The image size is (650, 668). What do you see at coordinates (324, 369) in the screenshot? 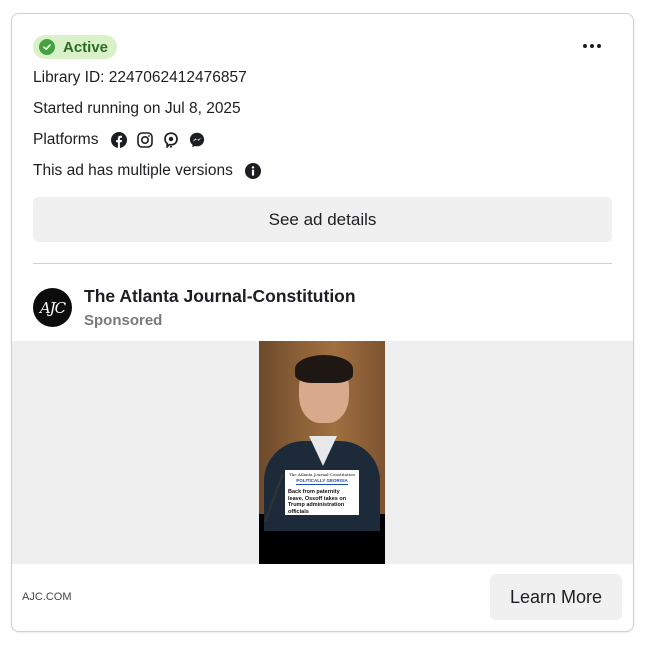
I see `person-hair` at bounding box center [324, 369].